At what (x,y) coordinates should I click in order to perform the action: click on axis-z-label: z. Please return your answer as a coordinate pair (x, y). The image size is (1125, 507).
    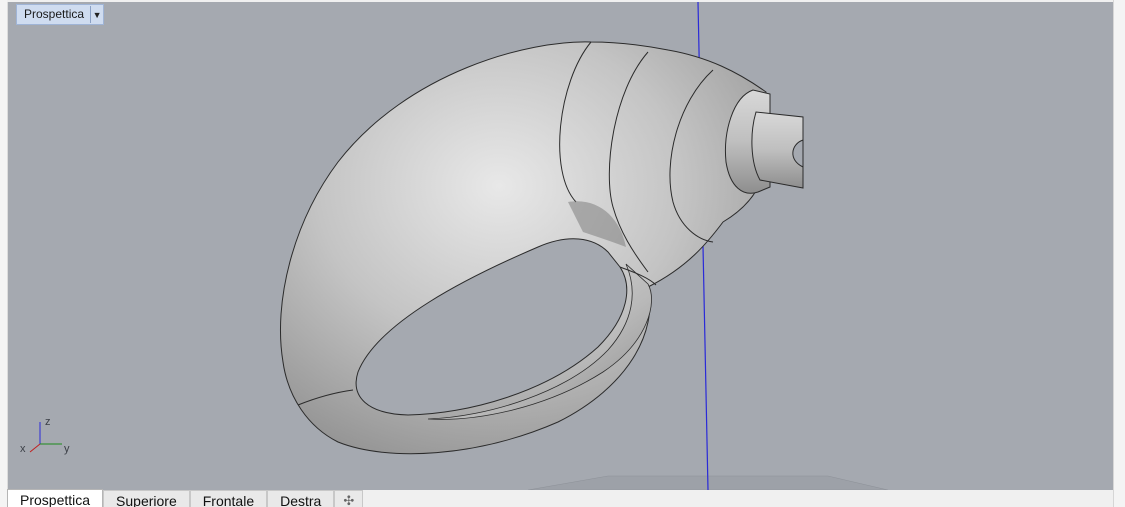
    Looking at the image, I should click on (48, 422).